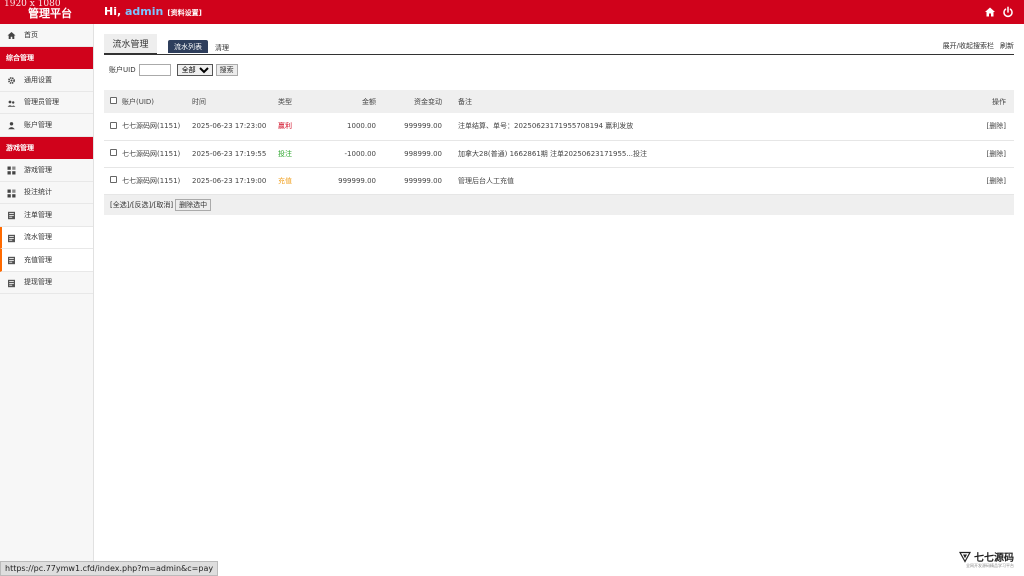  I want to click on watermark: 七七源码 全网开发源码精品学习平台, so click(986, 558).